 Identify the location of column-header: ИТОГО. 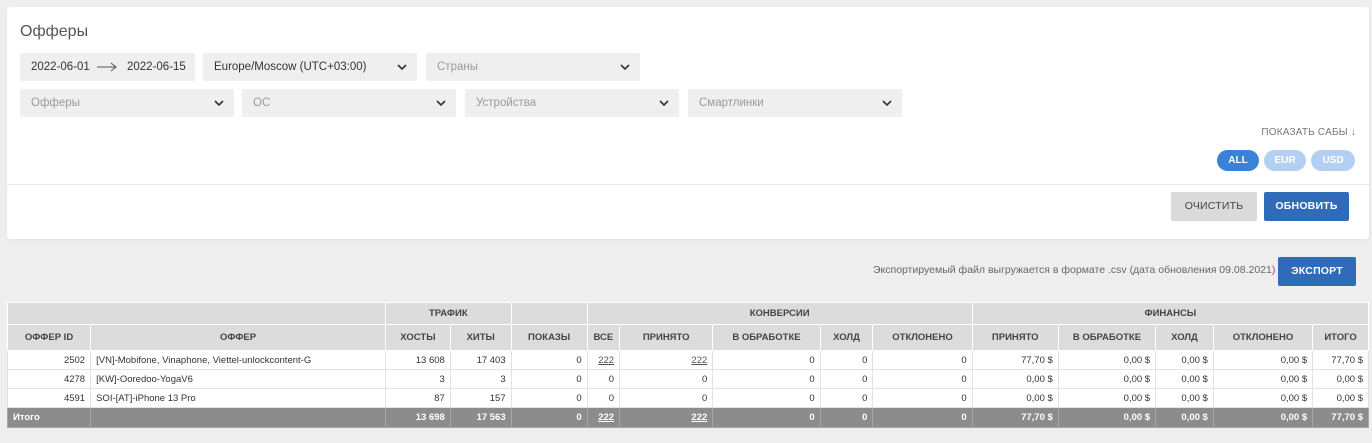
(1340, 337).